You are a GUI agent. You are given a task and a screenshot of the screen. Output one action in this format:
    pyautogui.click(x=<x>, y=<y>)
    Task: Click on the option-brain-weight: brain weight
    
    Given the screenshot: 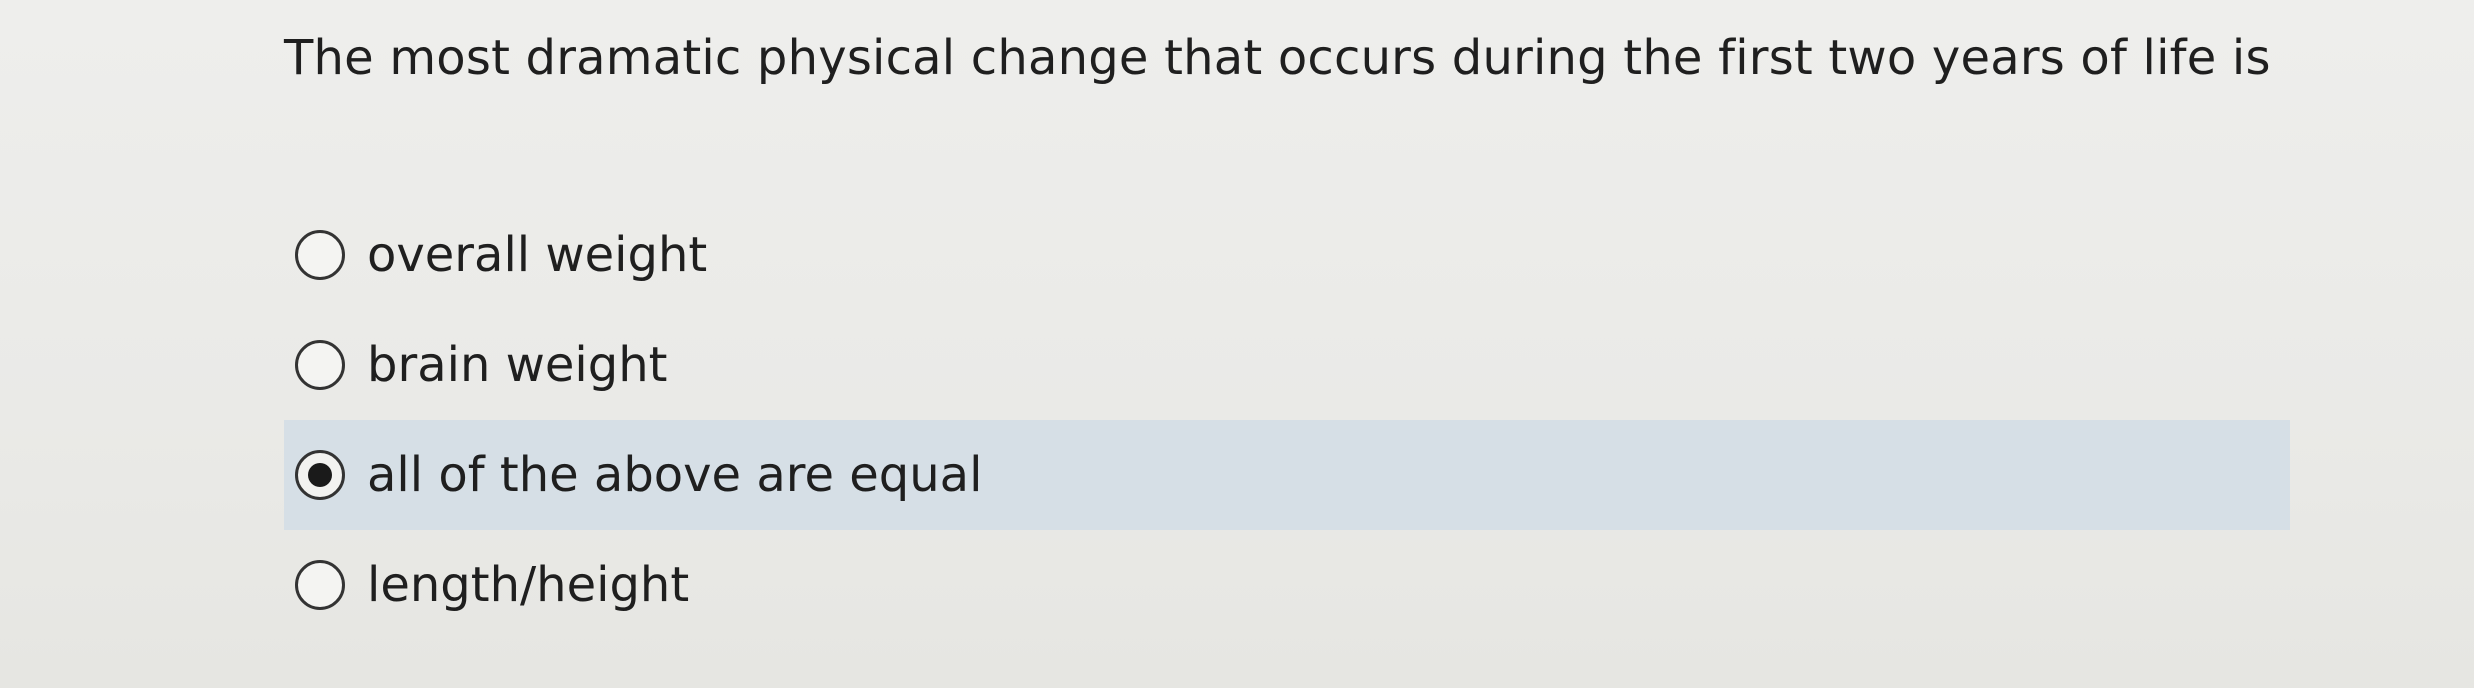 What is the action you would take?
    pyautogui.click(x=1287, y=365)
    